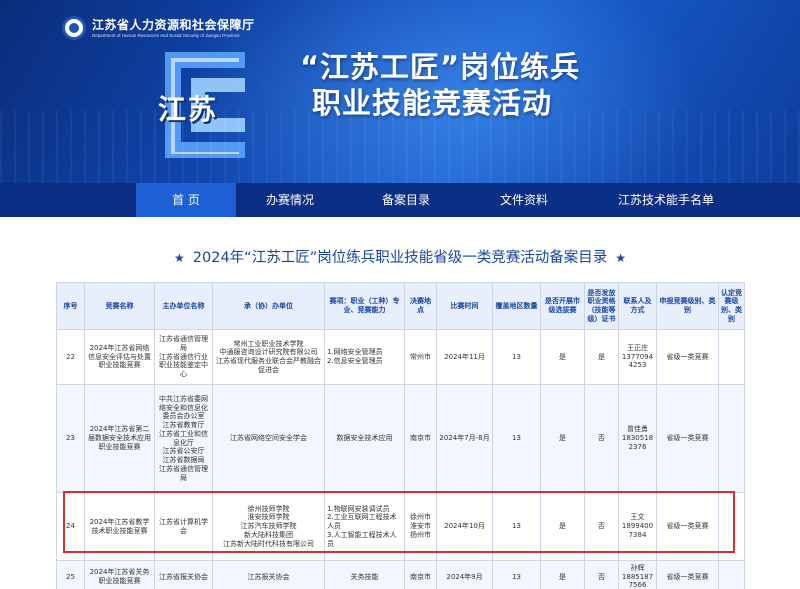  What do you see at coordinates (637, 438) in the screenshot?
I see `cell-contact: 曾佳勇 18305182376` at bounding box center [637, 438].